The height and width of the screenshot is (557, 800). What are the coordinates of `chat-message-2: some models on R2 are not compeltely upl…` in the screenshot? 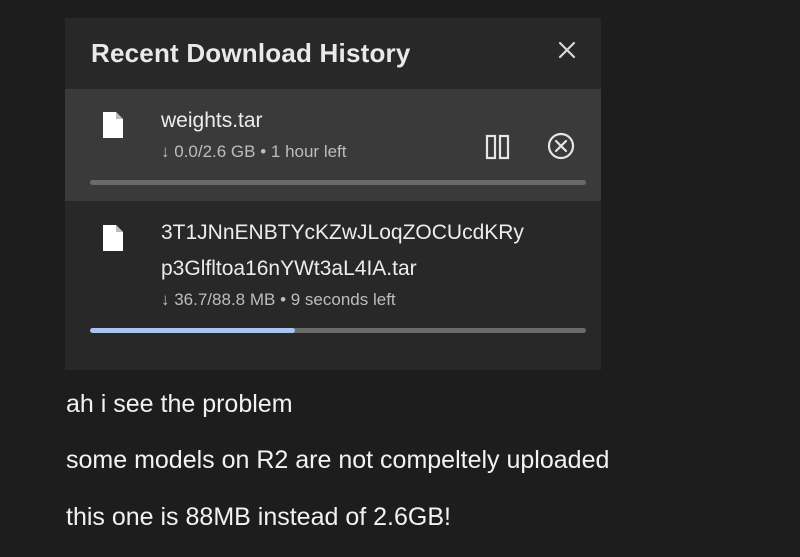 It's located at (338, 460).